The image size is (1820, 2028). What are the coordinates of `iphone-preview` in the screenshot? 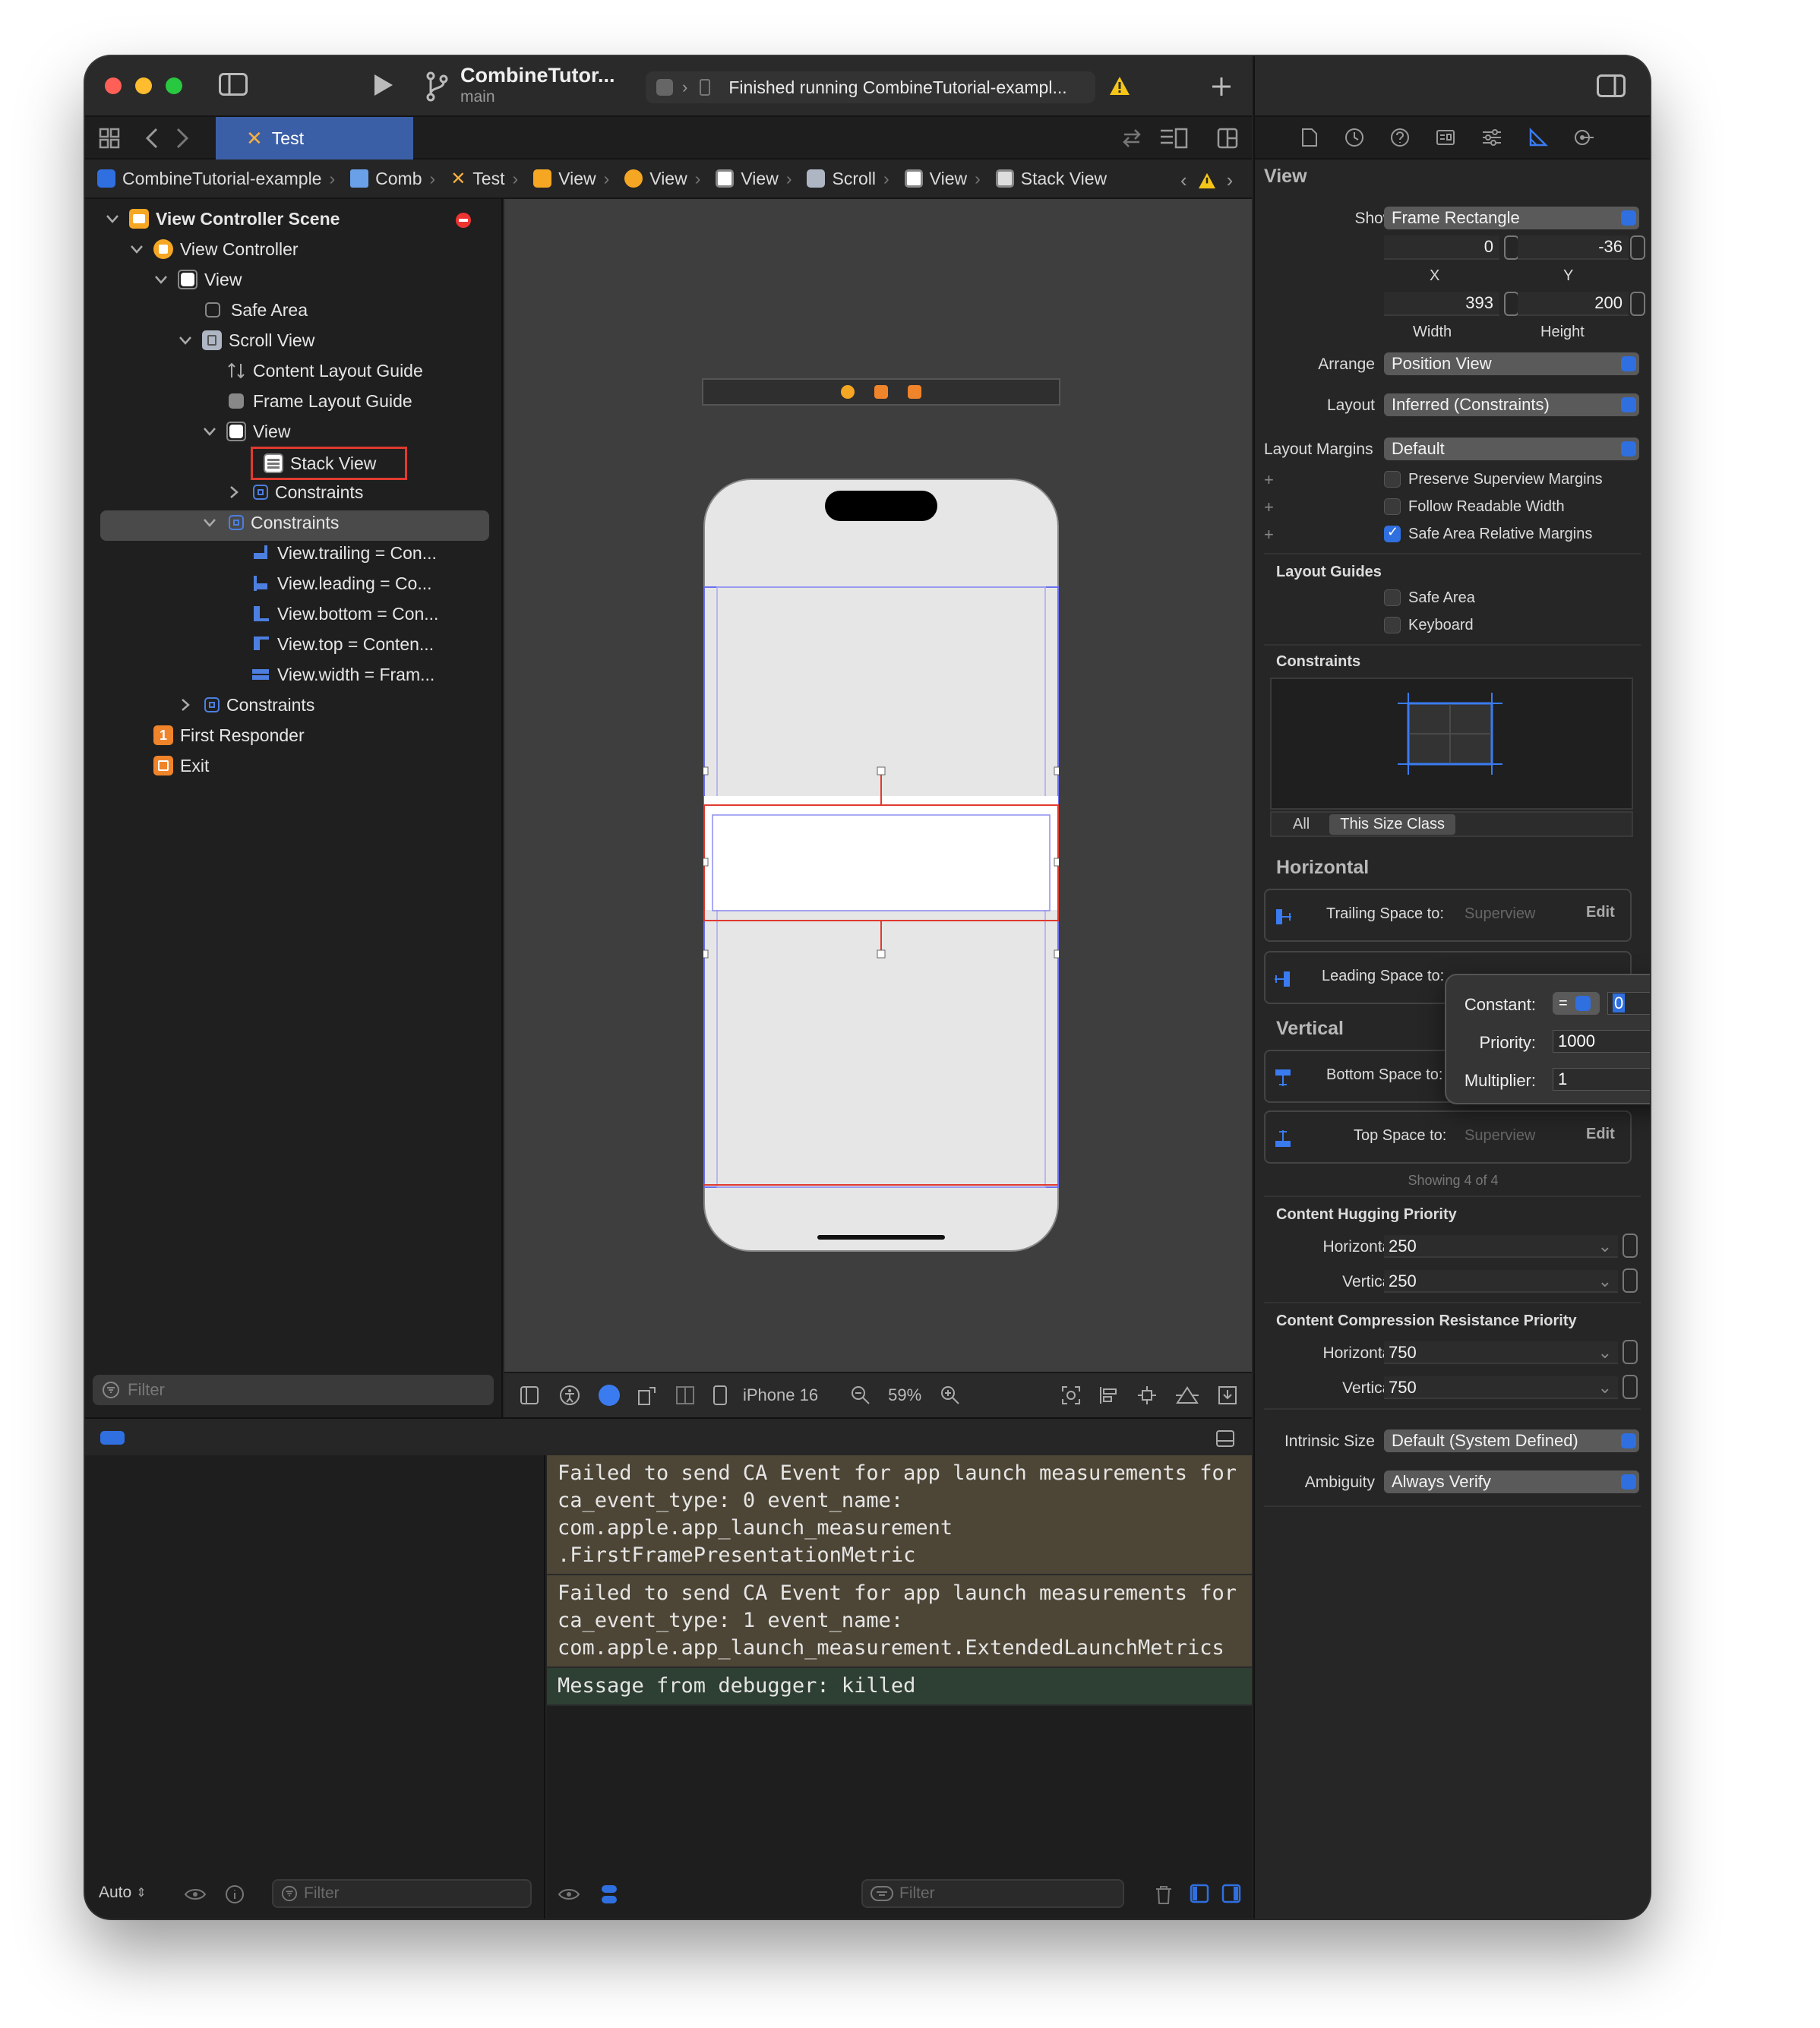 It's located at (881, 865).